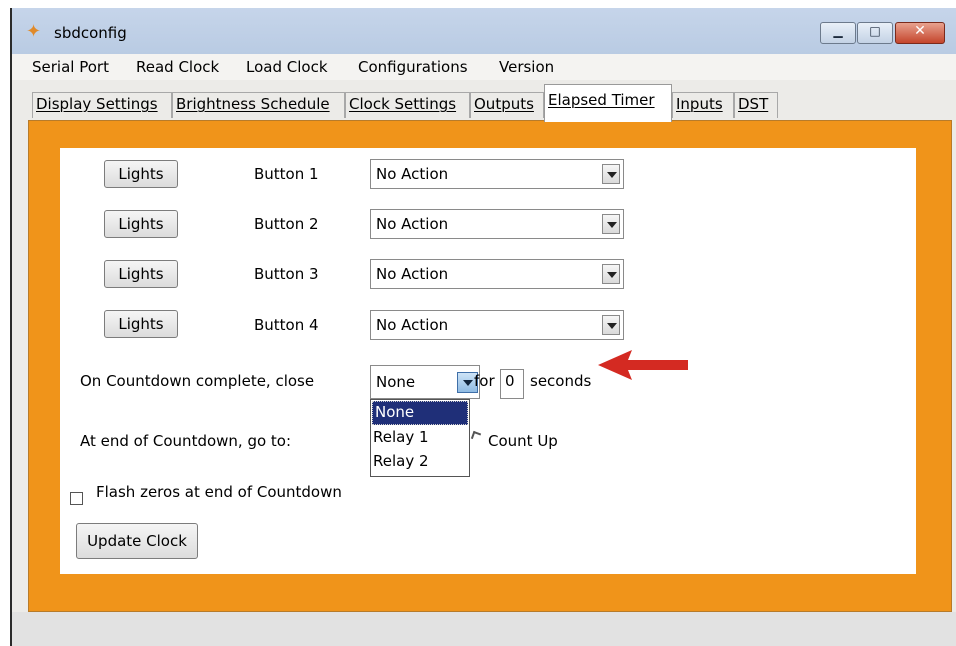  What do you see at coordinates (286, 224) in the screenshot?
I see `button-2-label: Button 2` at bounding box center [286, 224].